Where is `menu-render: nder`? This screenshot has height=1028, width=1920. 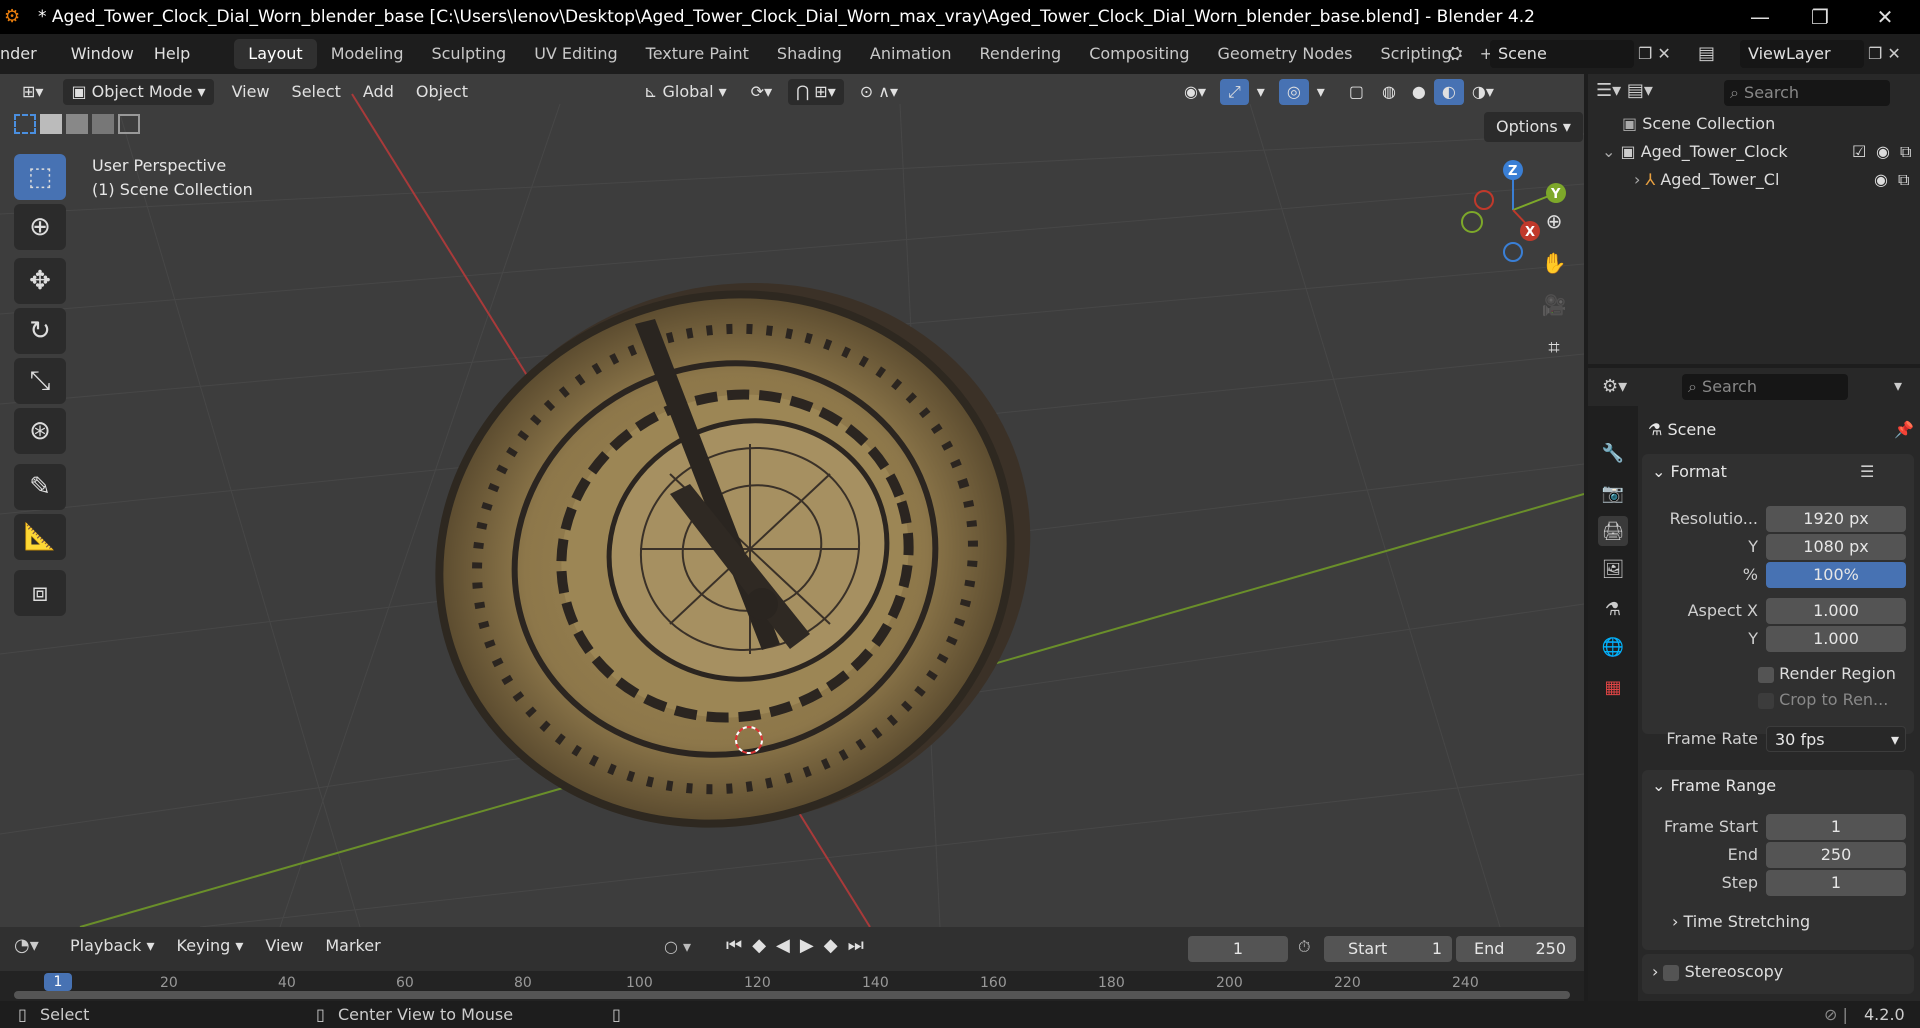
menu-render: nder is located at coordinates (23, 54).